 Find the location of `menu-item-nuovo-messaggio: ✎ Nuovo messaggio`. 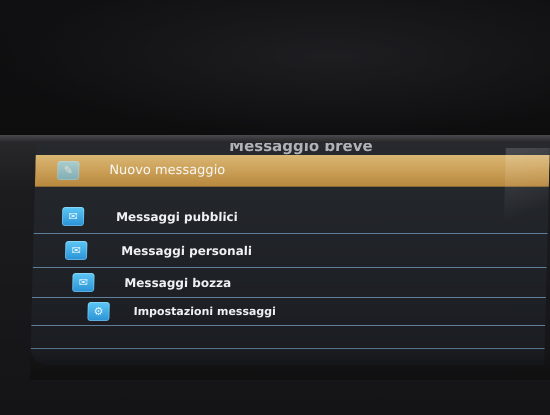

menu-item-nuovo-messaggio: ✎ Nuovo messaggio is located at coordinates (292, 171).